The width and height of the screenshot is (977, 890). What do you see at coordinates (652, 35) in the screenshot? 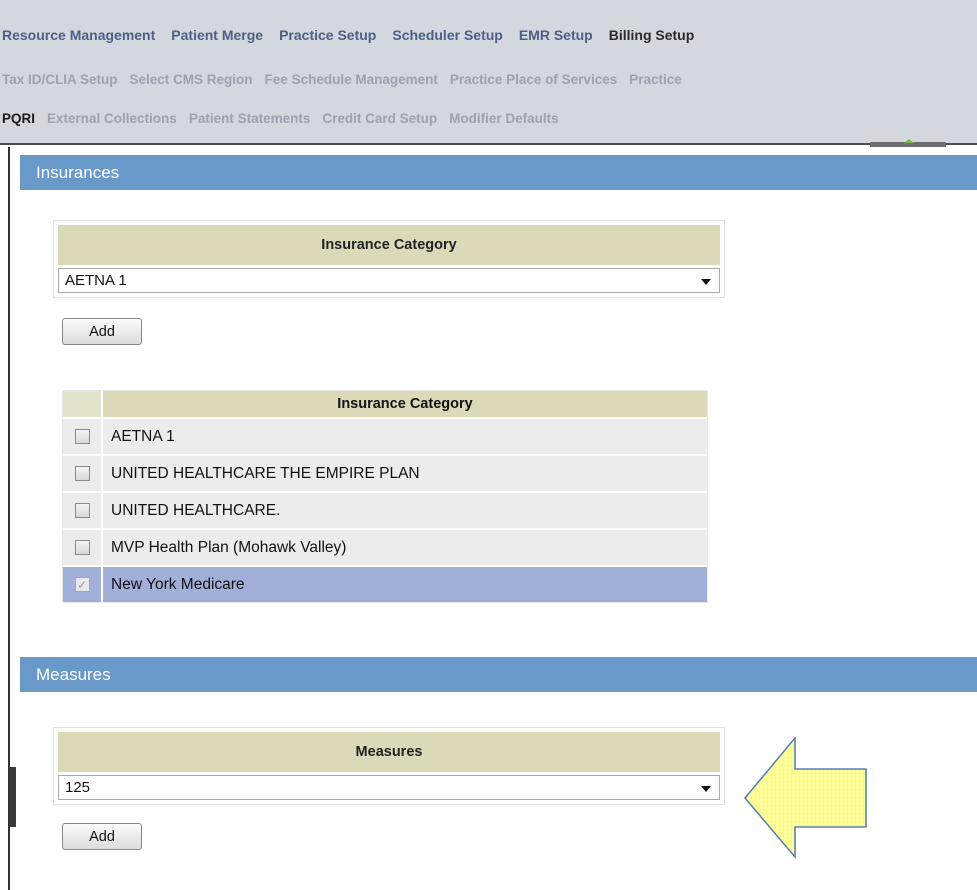
I see `tab-billing-setup: Billing Setup` at bounding box center [652, 35].